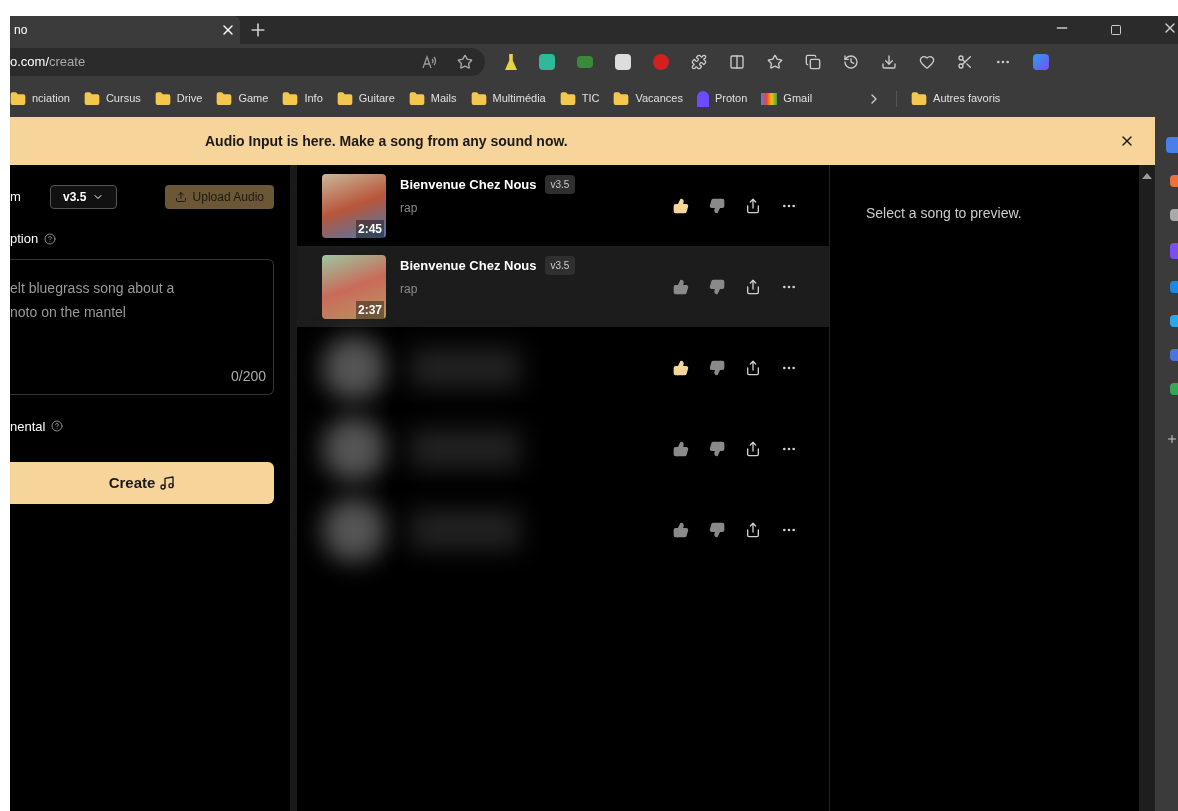 This screenshot has width=1178, height=811. I want to click on banner-text: Audio Input is here. Make a song from any sound now., so click(386, 141).